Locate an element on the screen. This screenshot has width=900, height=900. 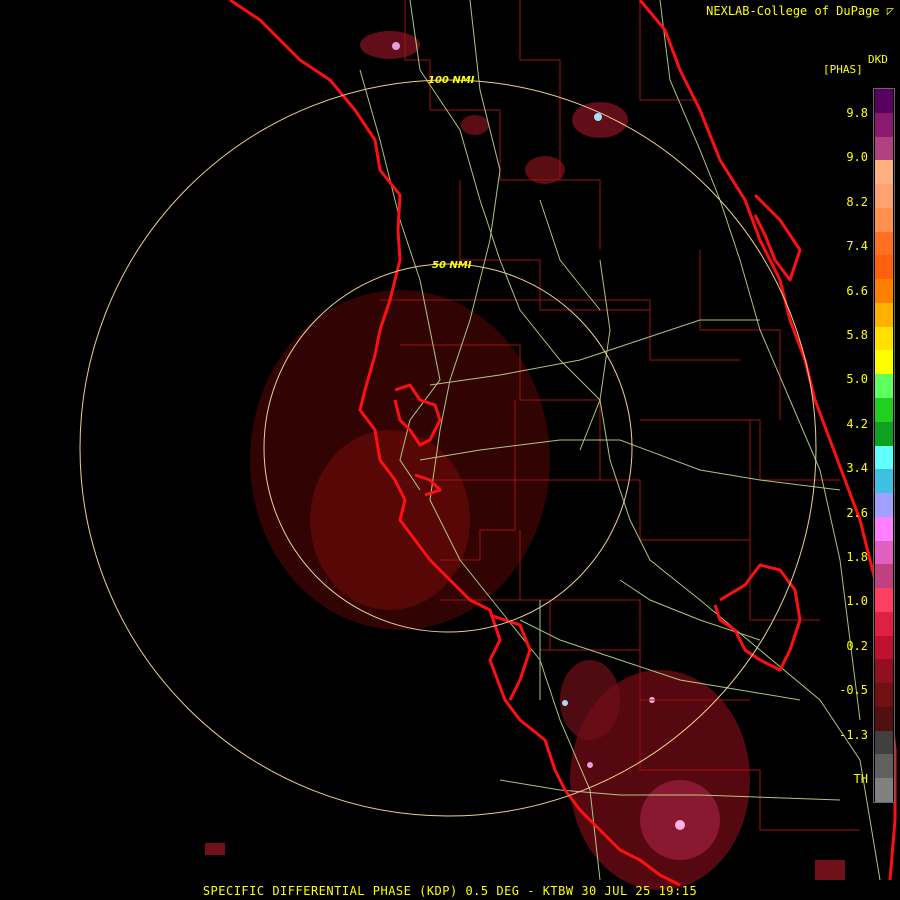
legend-tick-label: 5.8 is located at coordinates (857, 335).